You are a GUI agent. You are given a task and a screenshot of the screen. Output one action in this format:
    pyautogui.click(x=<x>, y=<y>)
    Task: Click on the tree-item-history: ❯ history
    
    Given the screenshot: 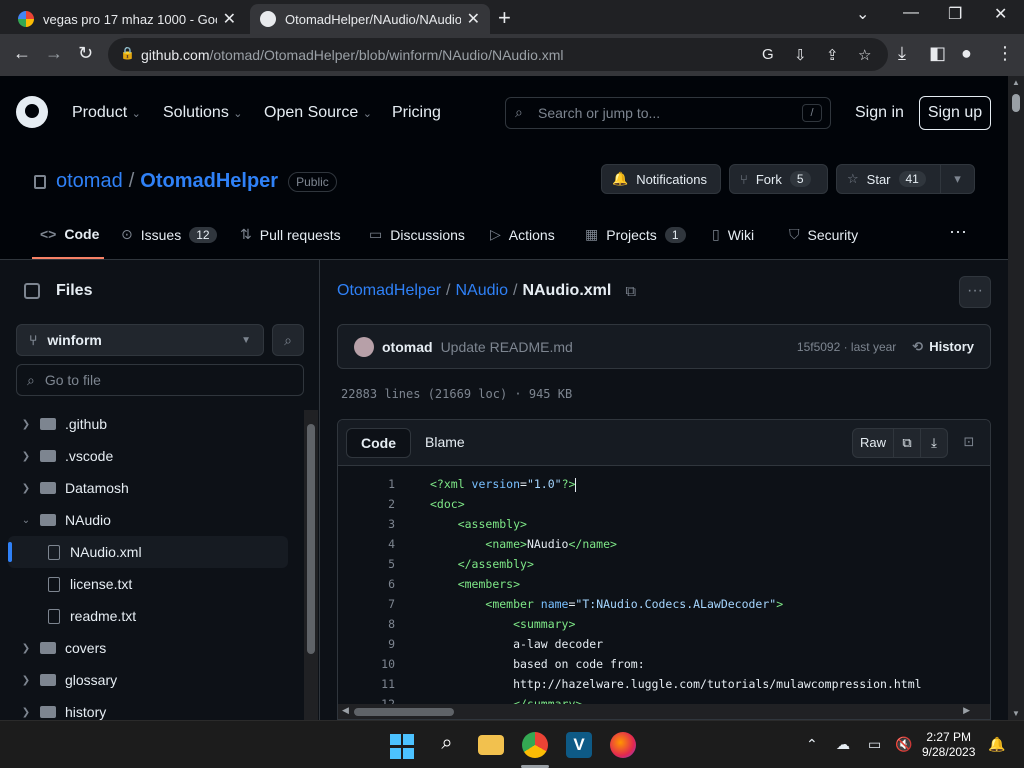 What is the action you would take?
    pyautogui.click(x=150, y=708)
    